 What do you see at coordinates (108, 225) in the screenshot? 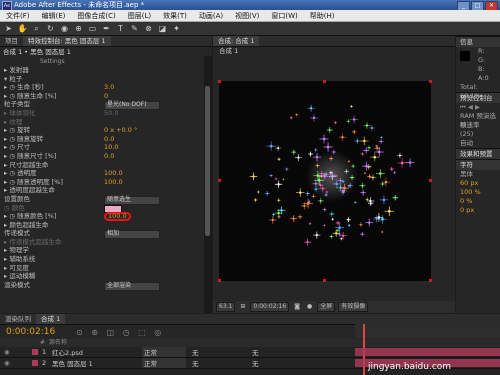
I see `effect-property-row: ▸ 颜色超越生命` at bounding box center [108, 225].